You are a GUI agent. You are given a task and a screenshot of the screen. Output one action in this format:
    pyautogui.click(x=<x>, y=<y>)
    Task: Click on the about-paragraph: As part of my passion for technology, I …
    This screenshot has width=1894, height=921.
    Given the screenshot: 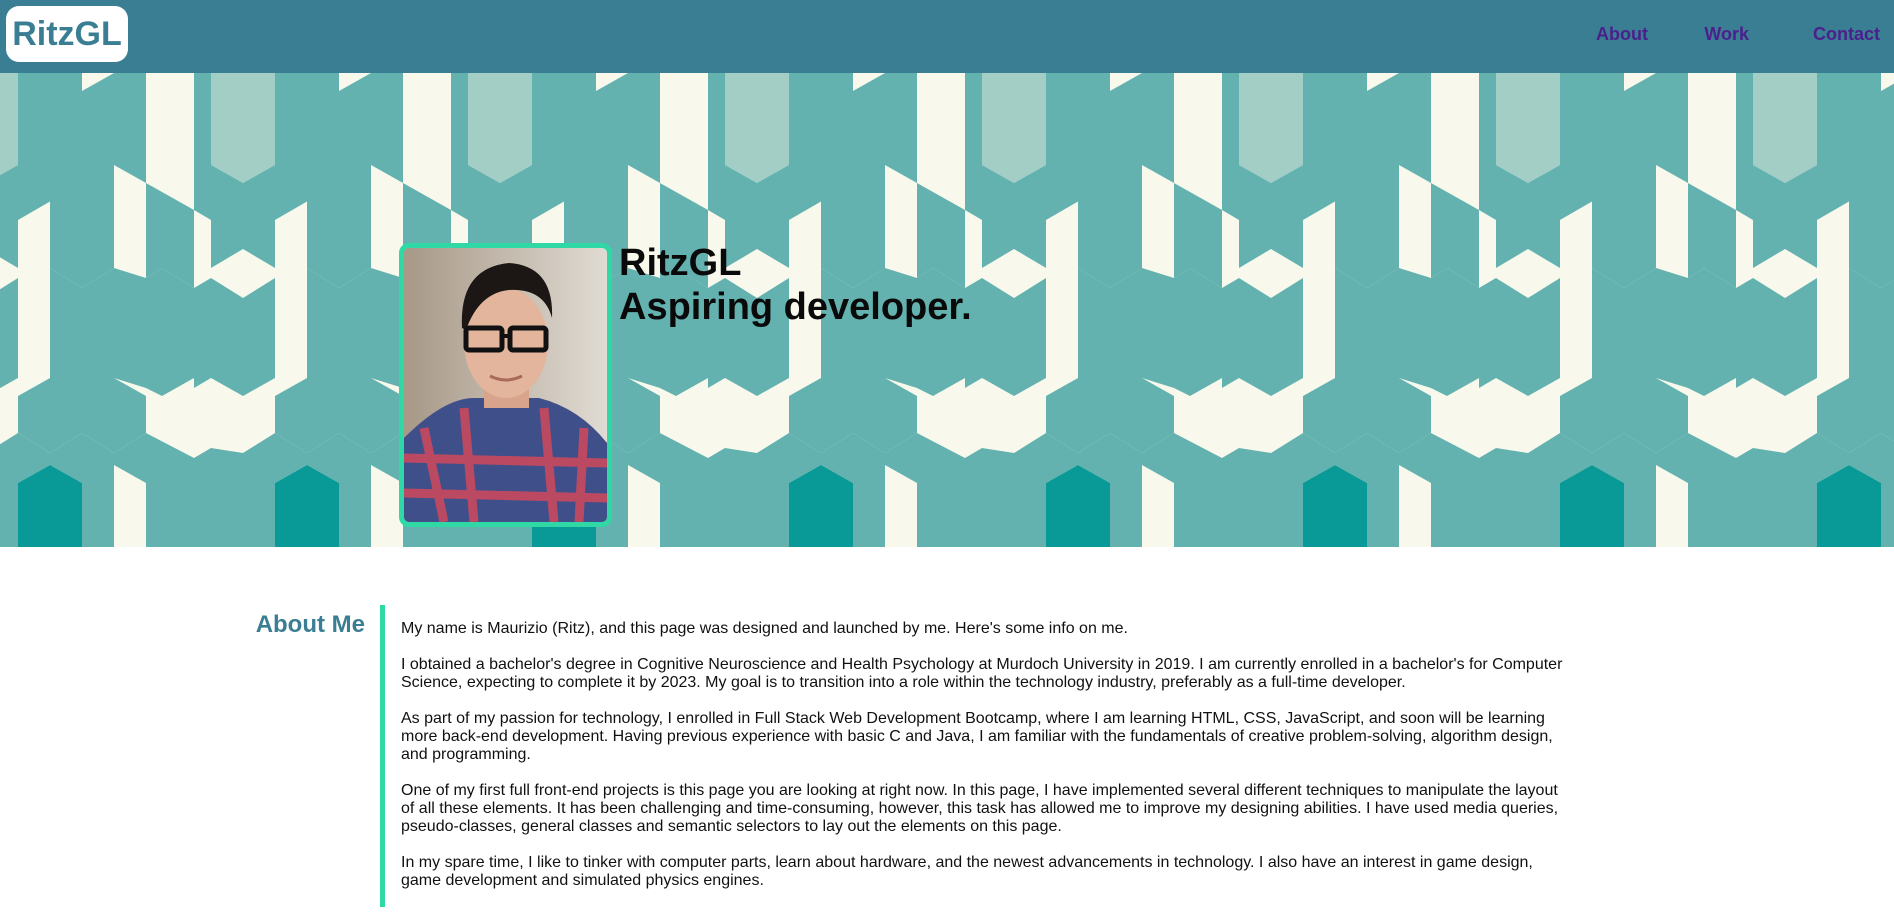 What is the action you would take?
    pyautogui.click(x=977, y=736)
    